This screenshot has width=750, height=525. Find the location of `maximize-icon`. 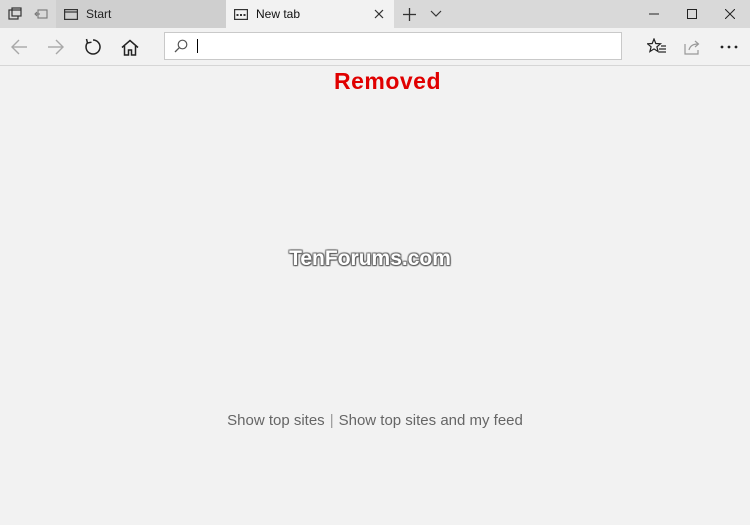

maximize-icon is located at coordinates (692, 14).